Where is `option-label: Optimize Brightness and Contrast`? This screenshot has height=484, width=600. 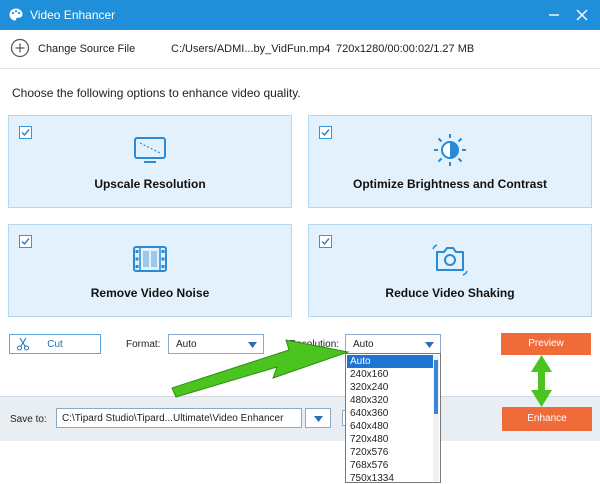 option-label: Optimize Brightness and Contrast is located at coordinates (450, 184).